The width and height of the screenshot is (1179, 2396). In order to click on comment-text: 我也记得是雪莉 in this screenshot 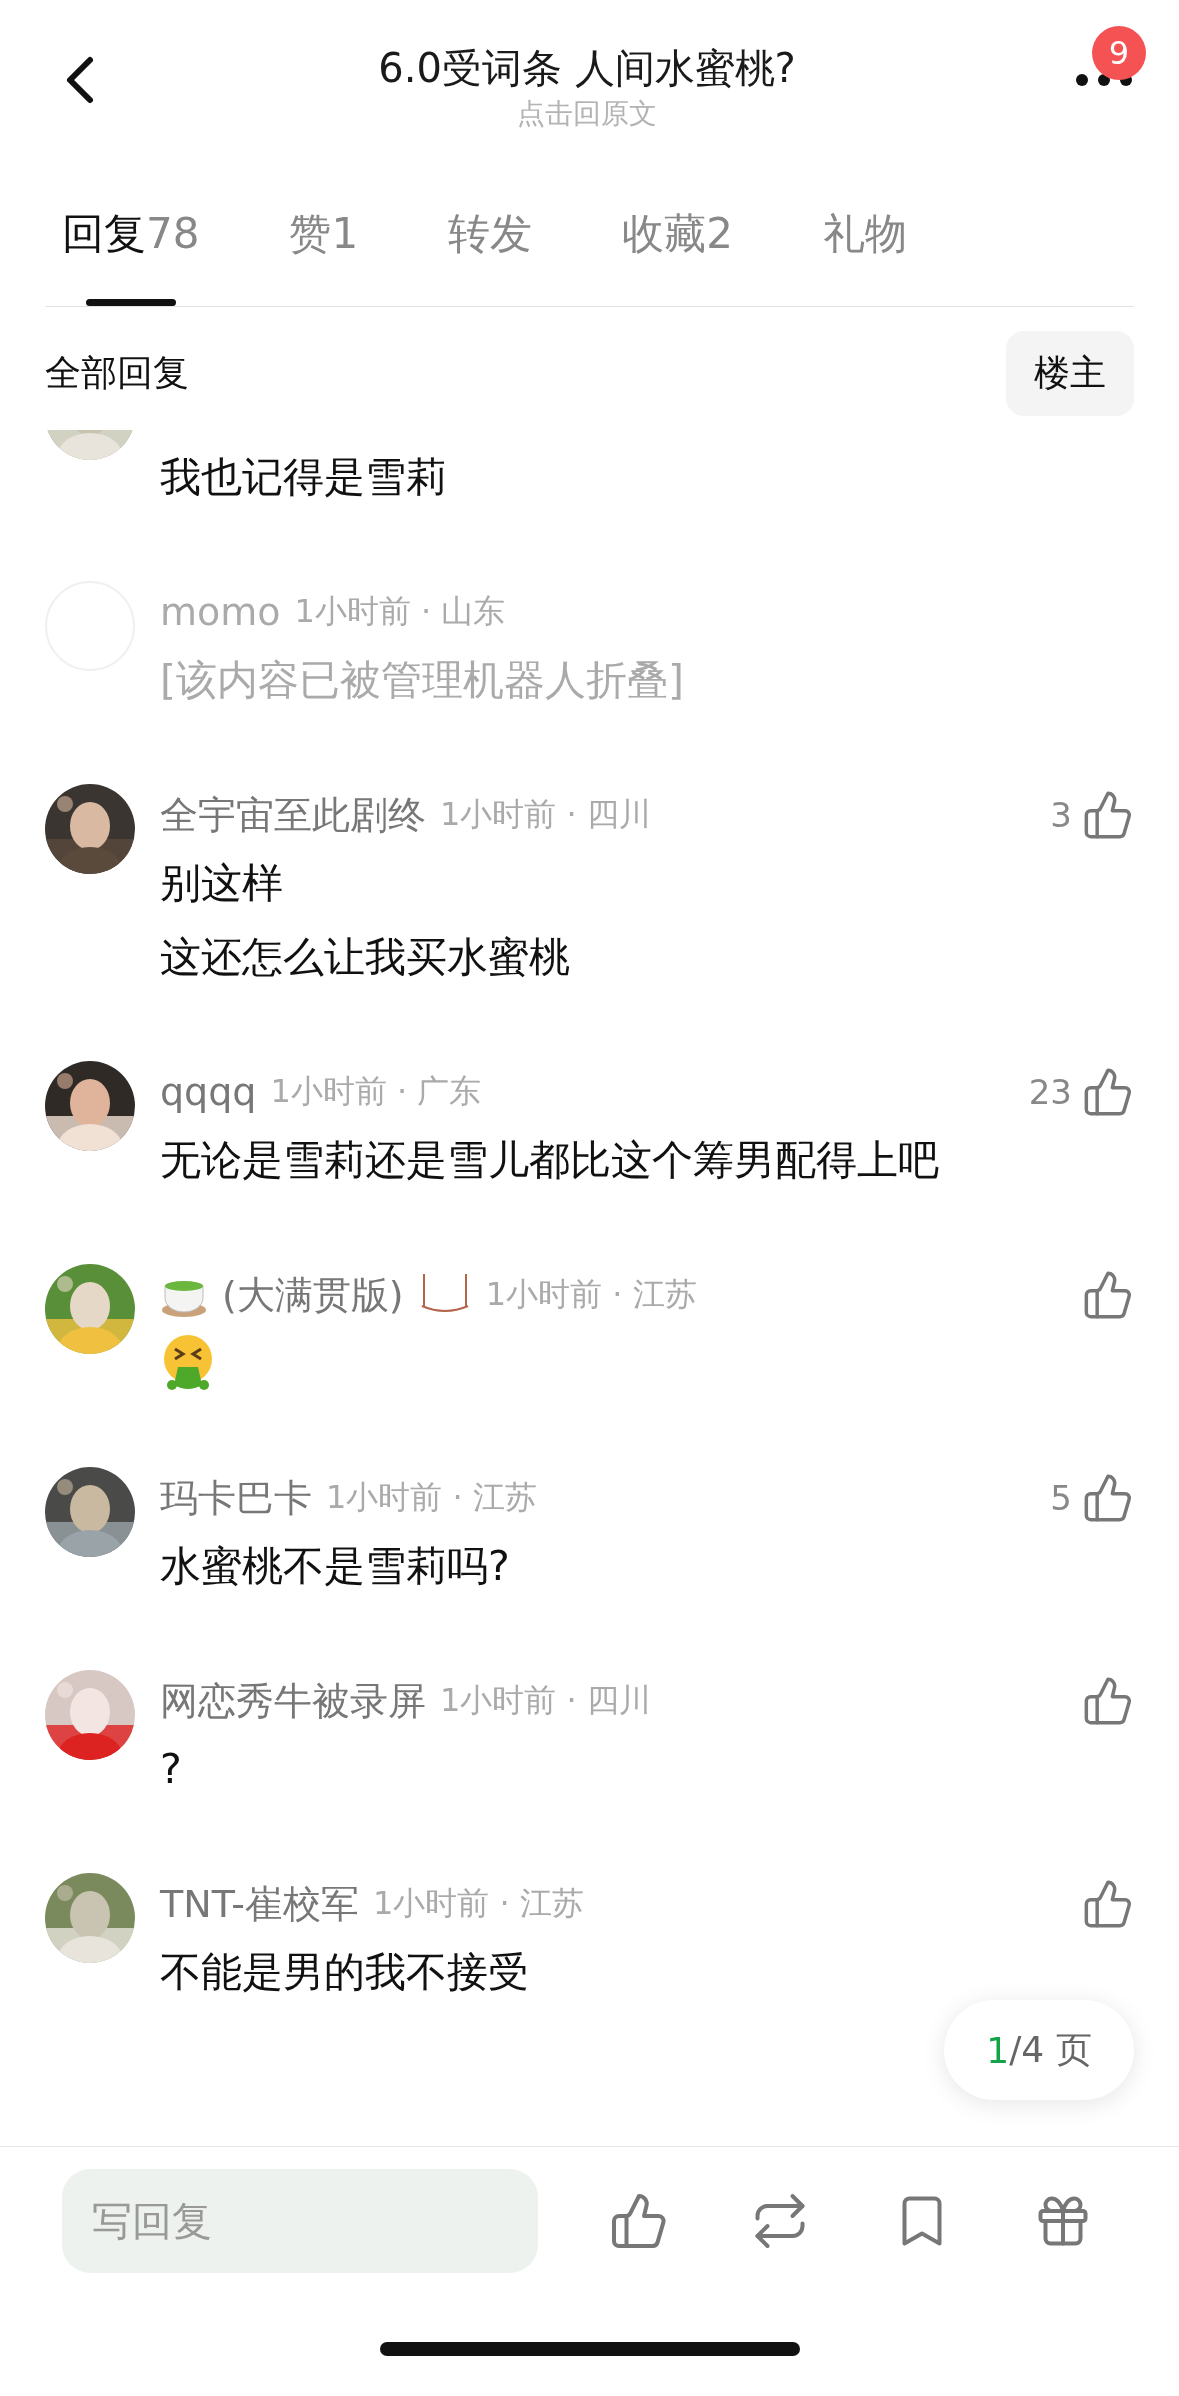, I will do `click(304, 477)`.